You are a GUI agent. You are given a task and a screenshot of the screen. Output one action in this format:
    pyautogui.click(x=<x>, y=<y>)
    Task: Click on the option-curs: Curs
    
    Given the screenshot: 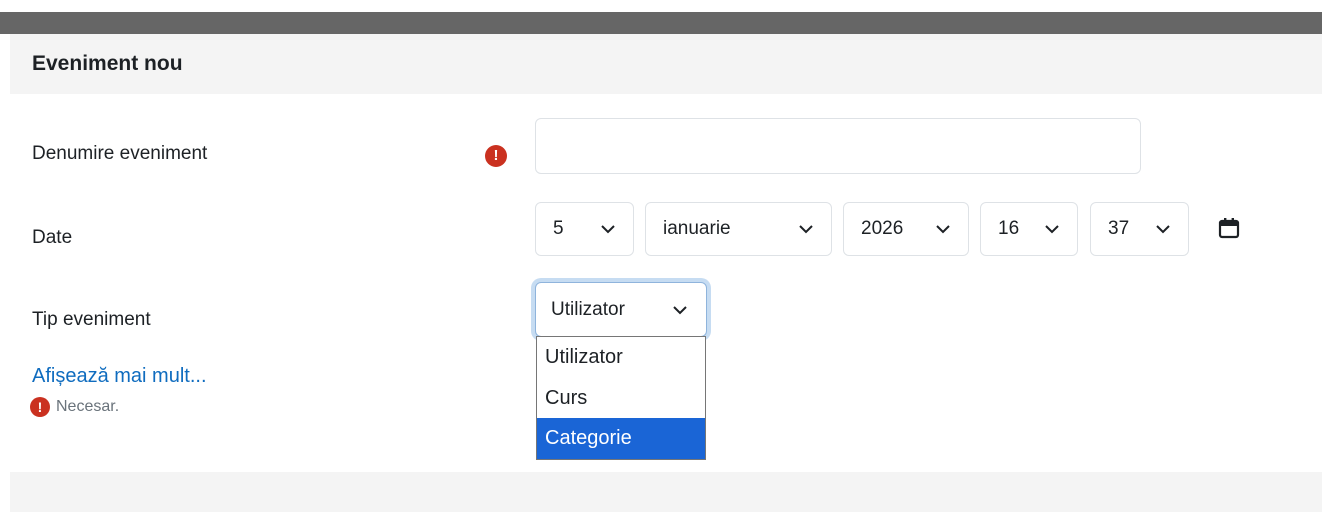 What is the action you would take?
    pyautogui.click(x=621, y=398)
    